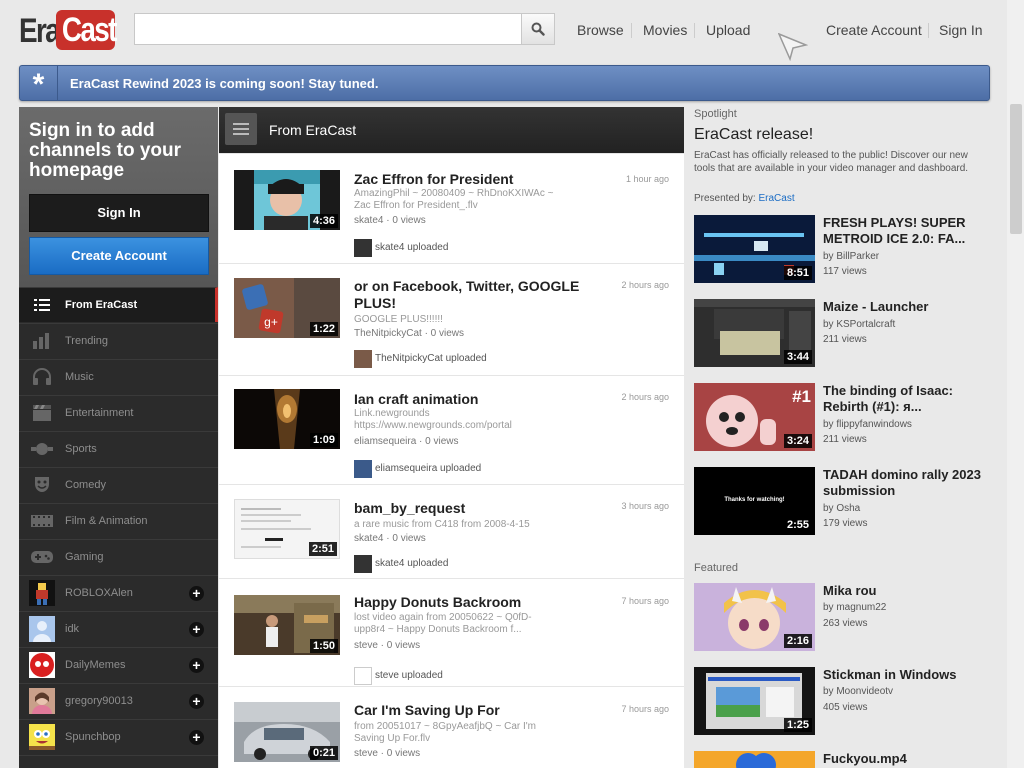 The width and height of the screenshot is (1024, 768). What do you see at coordinates (777, 198) in the screenshot?
I see `presented-by-link: EraCast` at bounding box center [777, 198].